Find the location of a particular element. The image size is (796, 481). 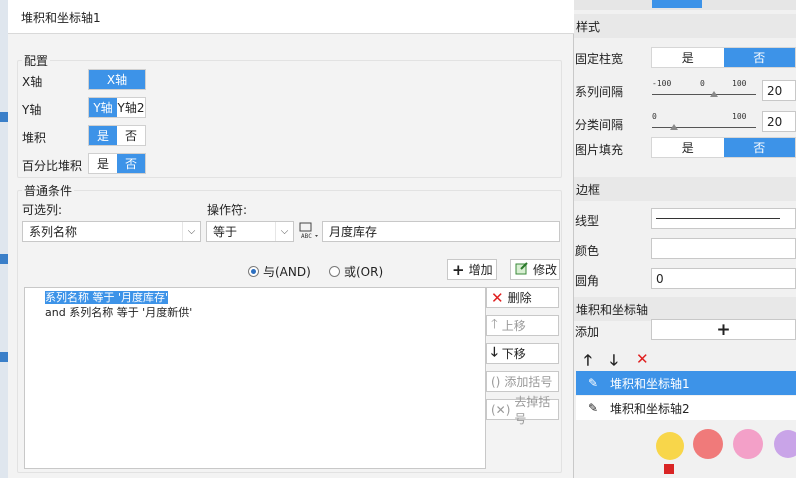

dialog-title-bar: 堆积和坐标轴1 is located at coordinates (291, 17).